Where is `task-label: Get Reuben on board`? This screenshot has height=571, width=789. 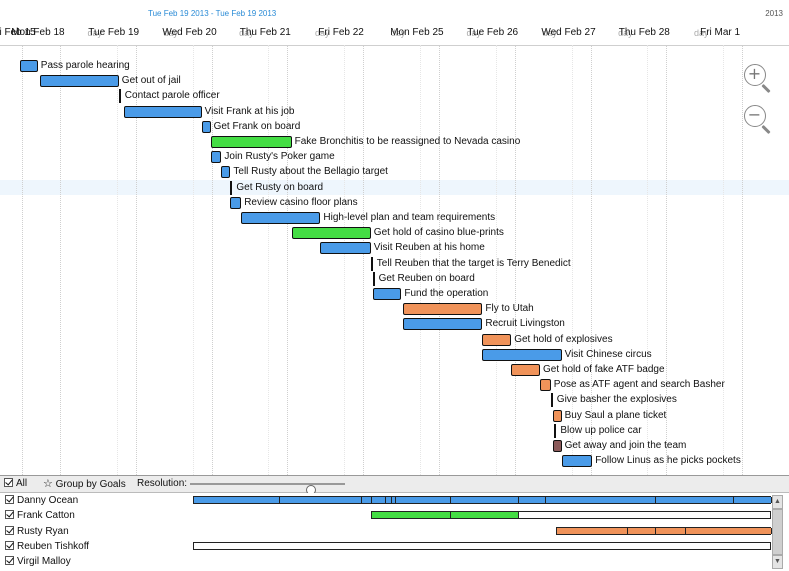 task-label: Get Reuben on board is located at coordinates (426, 278).